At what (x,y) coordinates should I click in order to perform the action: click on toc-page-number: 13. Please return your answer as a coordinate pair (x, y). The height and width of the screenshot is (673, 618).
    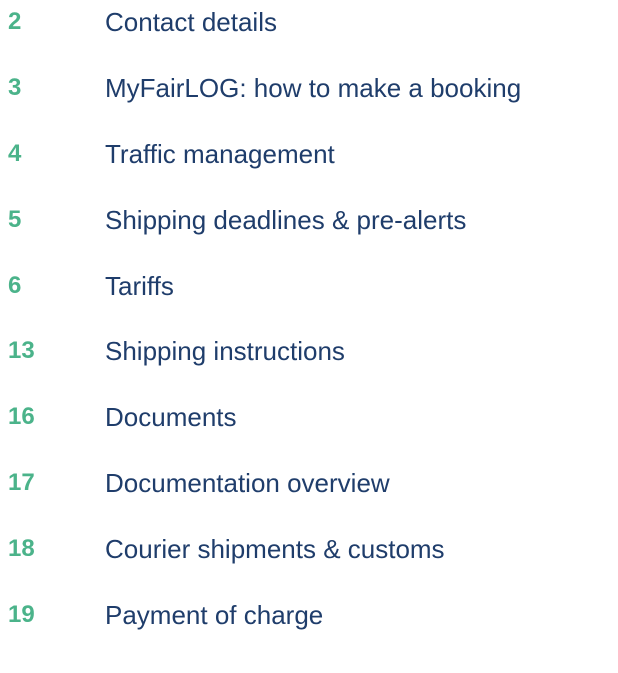
    Looking at the image, I should click on (21, 350).